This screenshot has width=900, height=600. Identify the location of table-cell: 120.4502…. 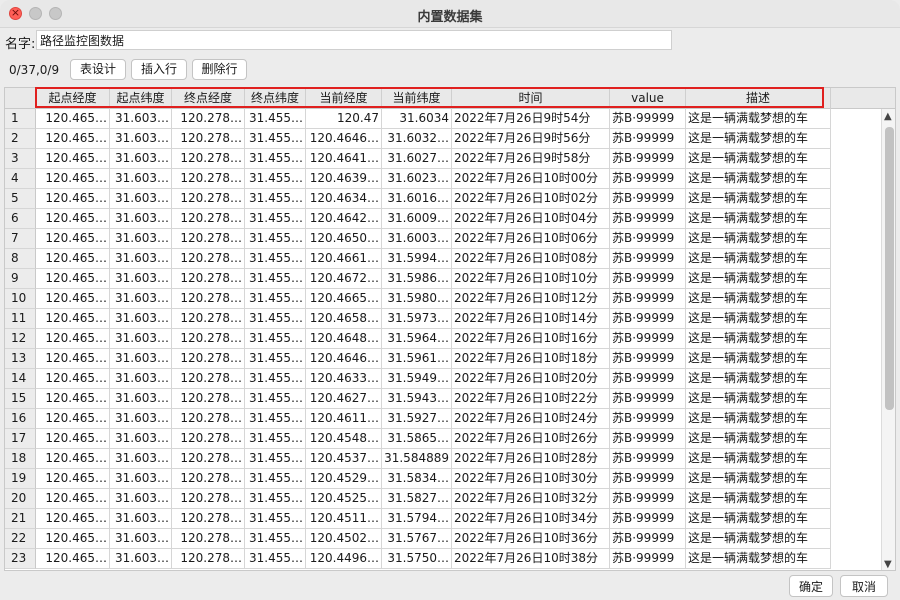
(344, 539).